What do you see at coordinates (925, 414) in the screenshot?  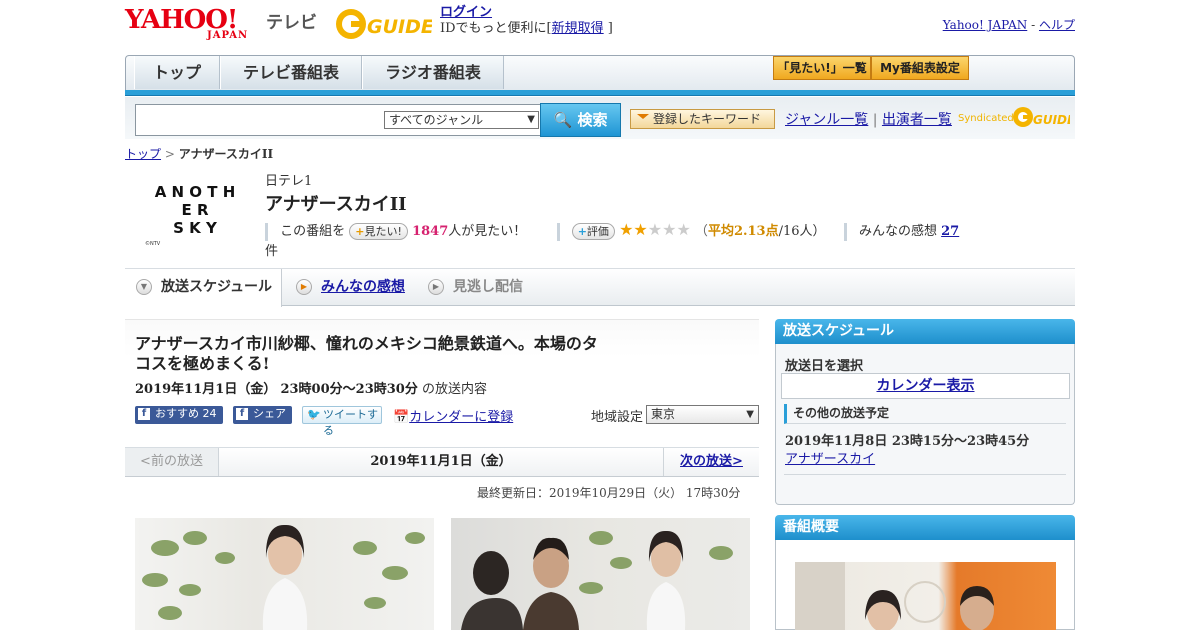 I see `other-broadcasts-heading: その他の放送予定` at bounding box center [925, 414].